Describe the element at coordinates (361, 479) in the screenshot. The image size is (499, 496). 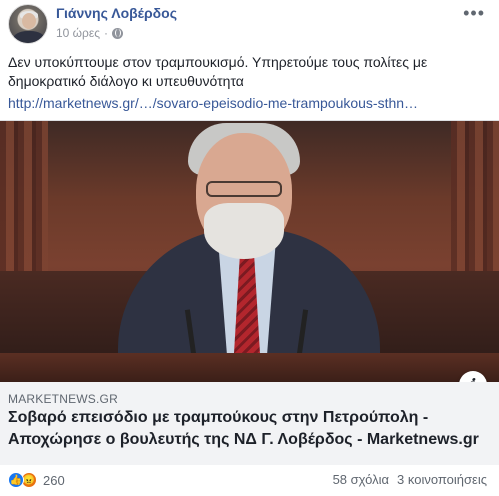
I see `comments-count: 58 σχόλια` at that location.